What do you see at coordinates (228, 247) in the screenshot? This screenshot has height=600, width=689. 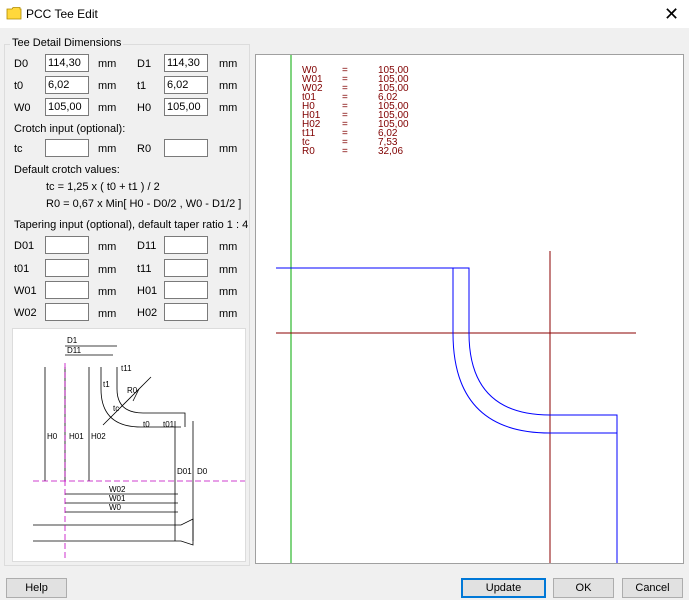 I see `d11-unit: mm` at bounding box center [228, 247].